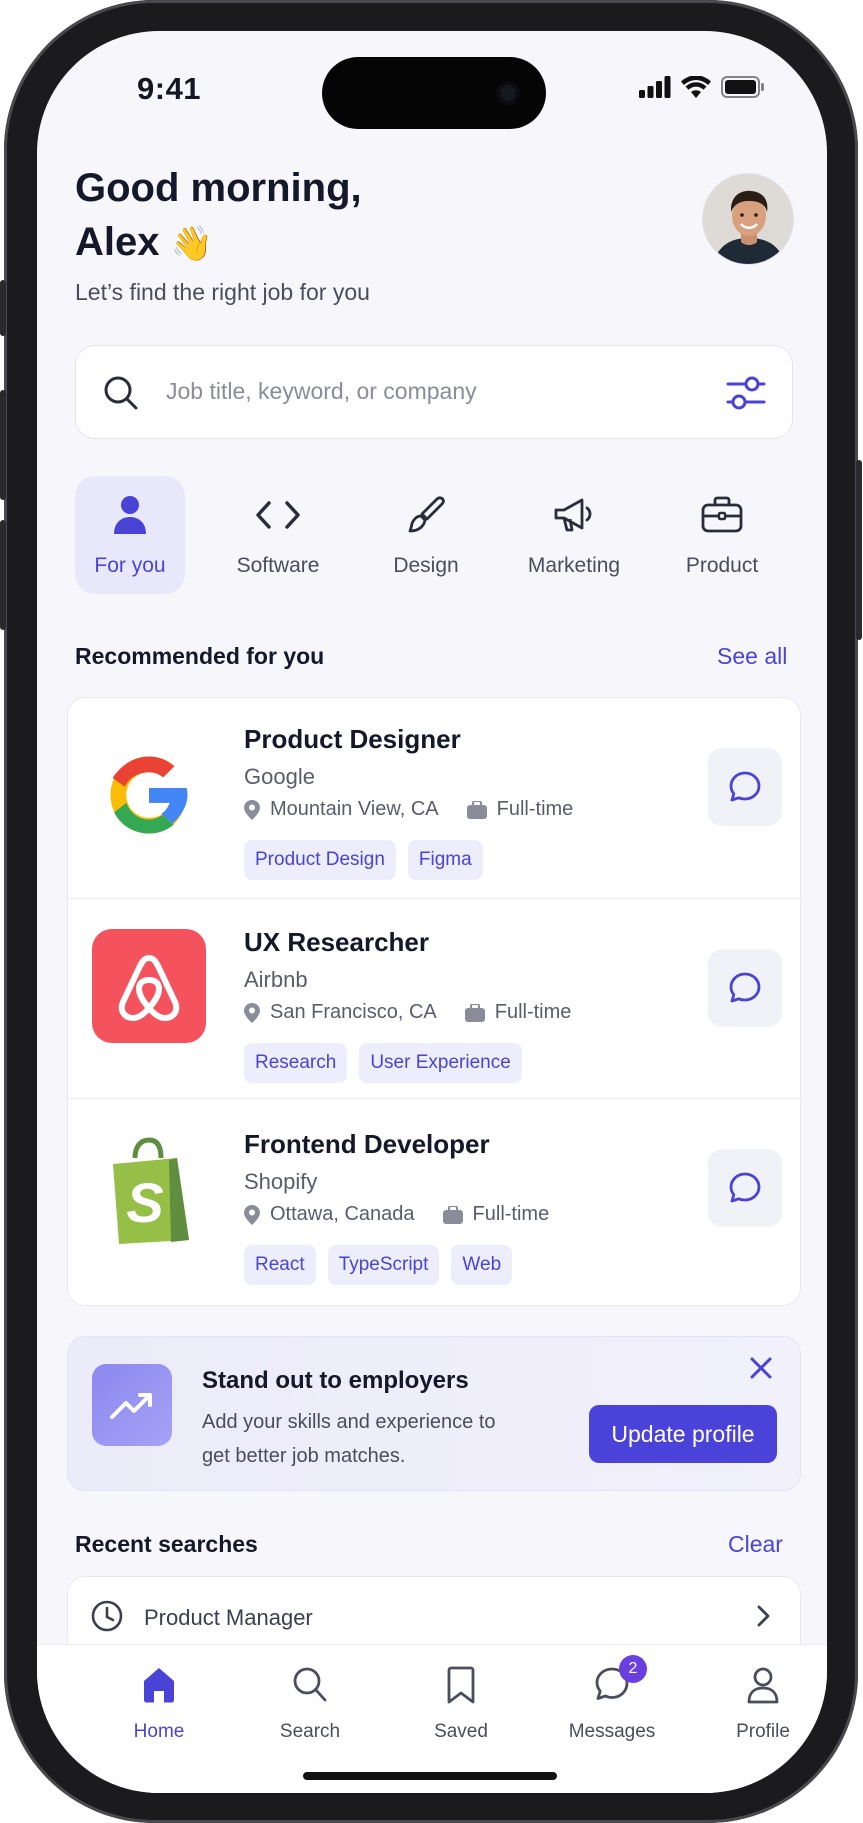  I want to click on shopify-logo: S, so click(149, 1192).